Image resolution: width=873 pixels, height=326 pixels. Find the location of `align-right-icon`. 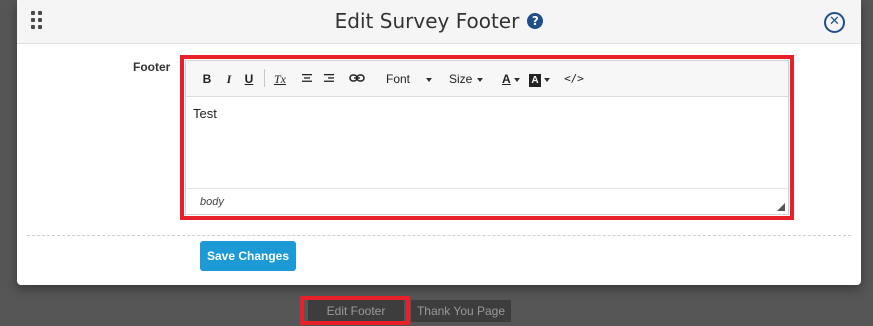

align-right-icon is located at coordinates (329, 79).